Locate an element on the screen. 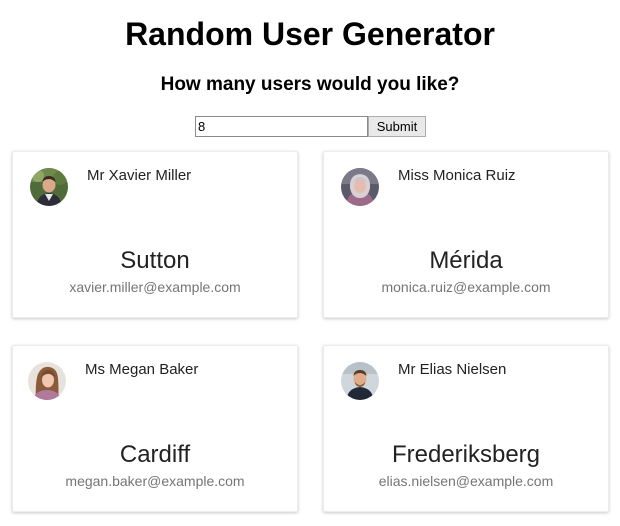  user-email: monica.ruiz@example.com is located at coordinates (466, 287).